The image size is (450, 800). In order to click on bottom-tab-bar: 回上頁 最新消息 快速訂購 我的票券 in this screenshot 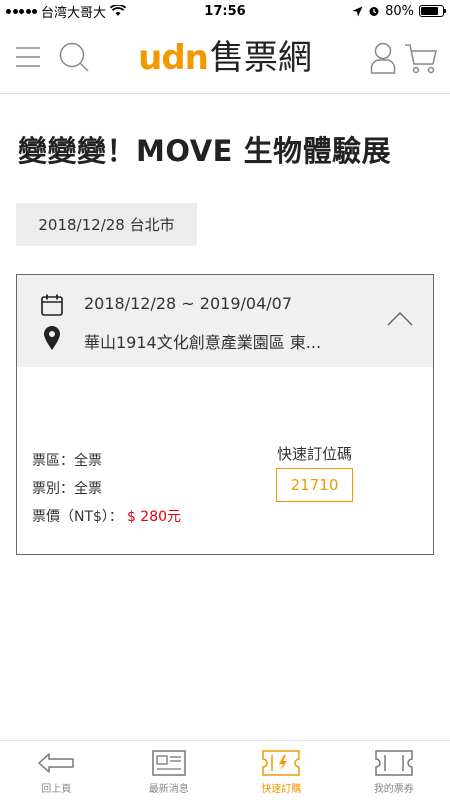, I will do `click(225, 770)`.